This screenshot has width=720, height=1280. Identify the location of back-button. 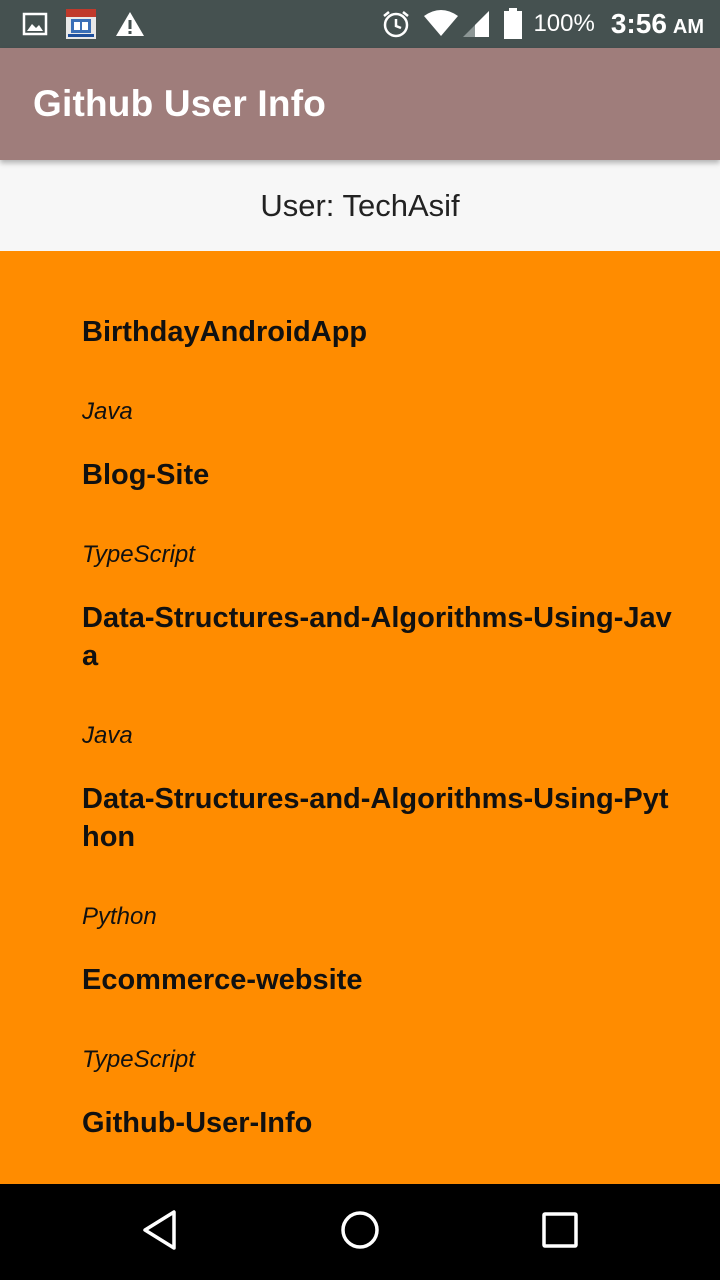
(160, 1232).